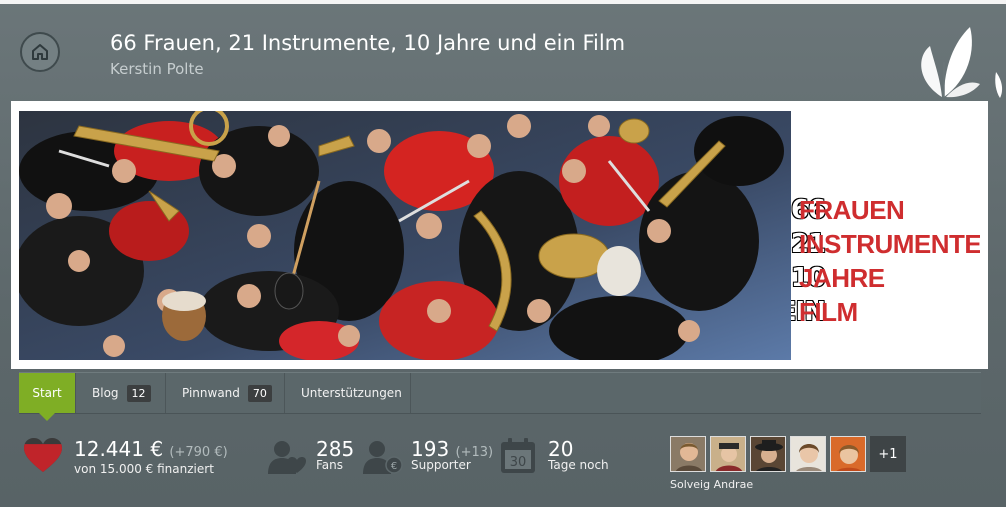 This screenshot has height=507, width=1006. Describe the element at coordinates (828, 312) in the screenshot. I see `banner-word: FILM` at that location.